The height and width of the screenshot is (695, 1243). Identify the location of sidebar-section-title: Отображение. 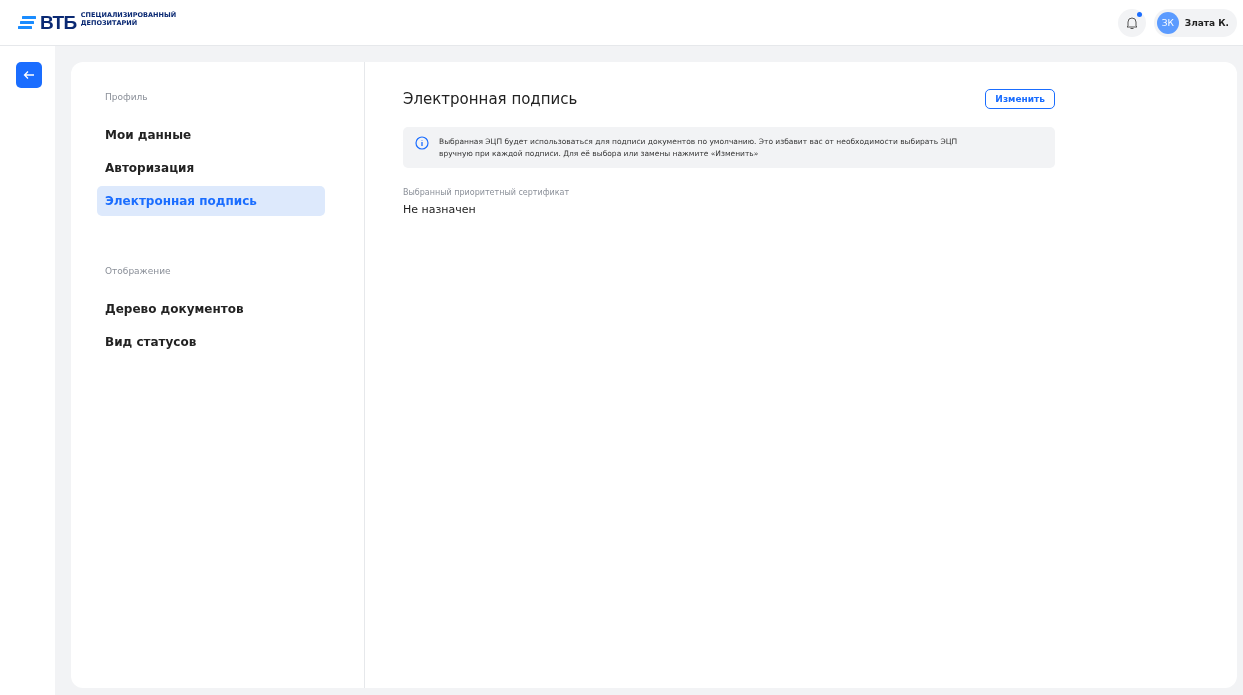
(138, 271).